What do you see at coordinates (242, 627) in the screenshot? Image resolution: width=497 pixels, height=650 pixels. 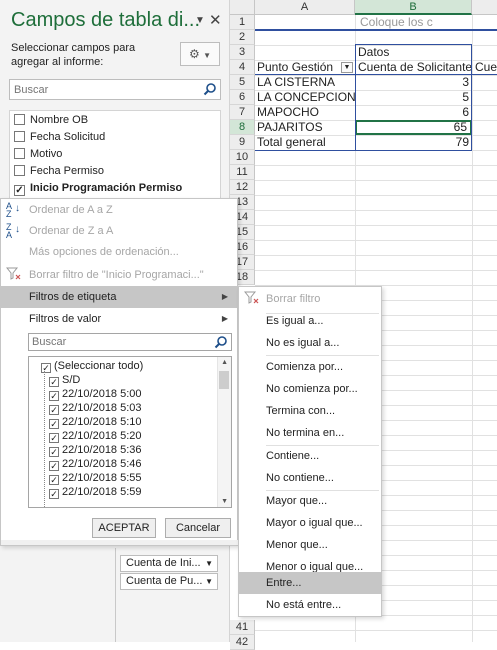 I see `row-header: 41` at bounding box center [242, 627].